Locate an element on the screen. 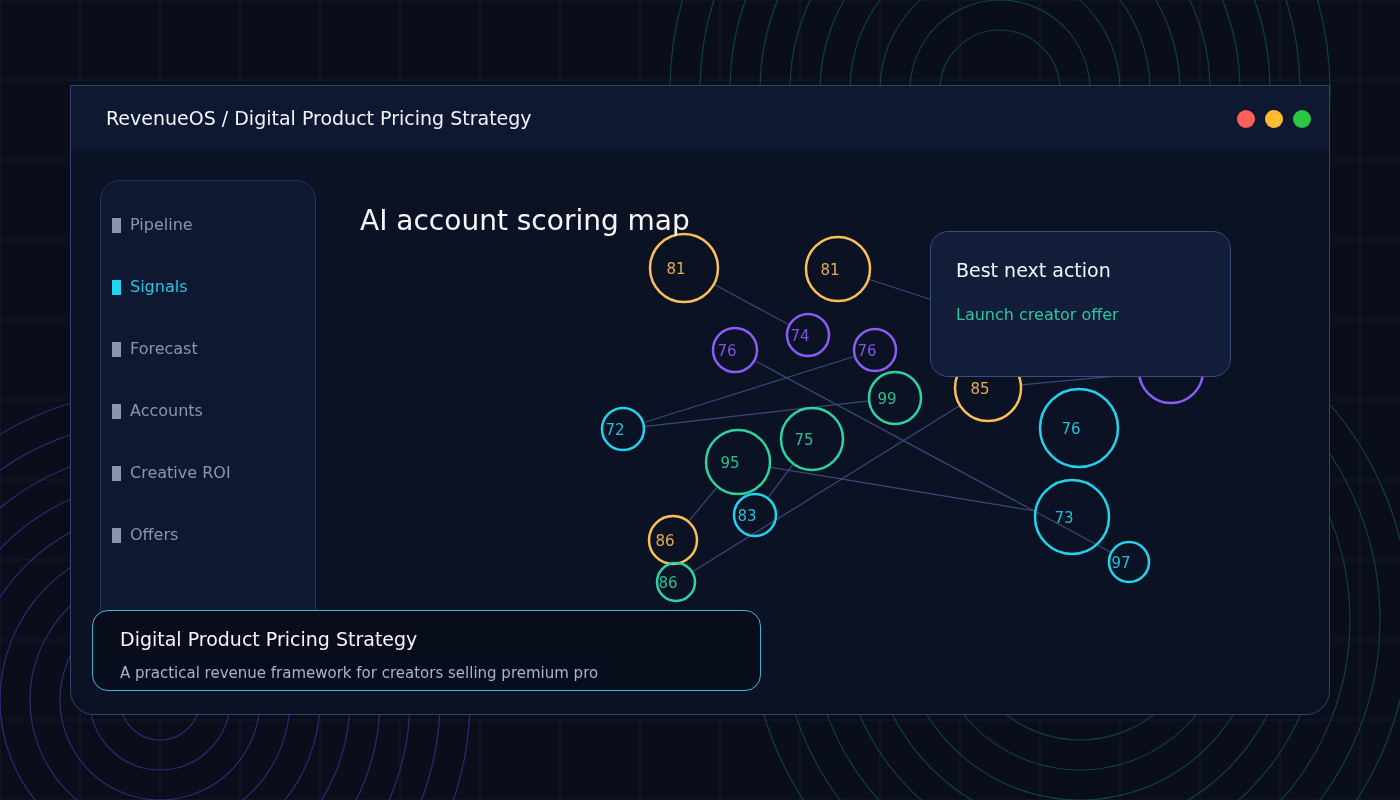 The width and height of the screenshot is (1400, 800). score-bubble: 73 is located at coordinates (1072, 517).